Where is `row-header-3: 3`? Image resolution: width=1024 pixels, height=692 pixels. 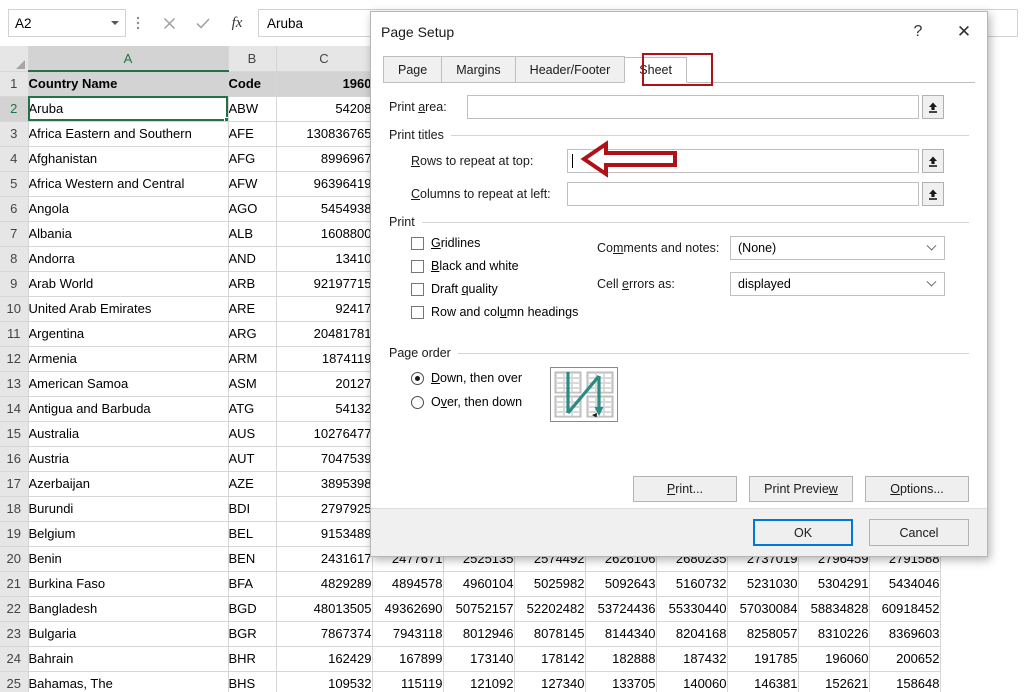
row-header-3: 3 is located at coordinates (14, 134).